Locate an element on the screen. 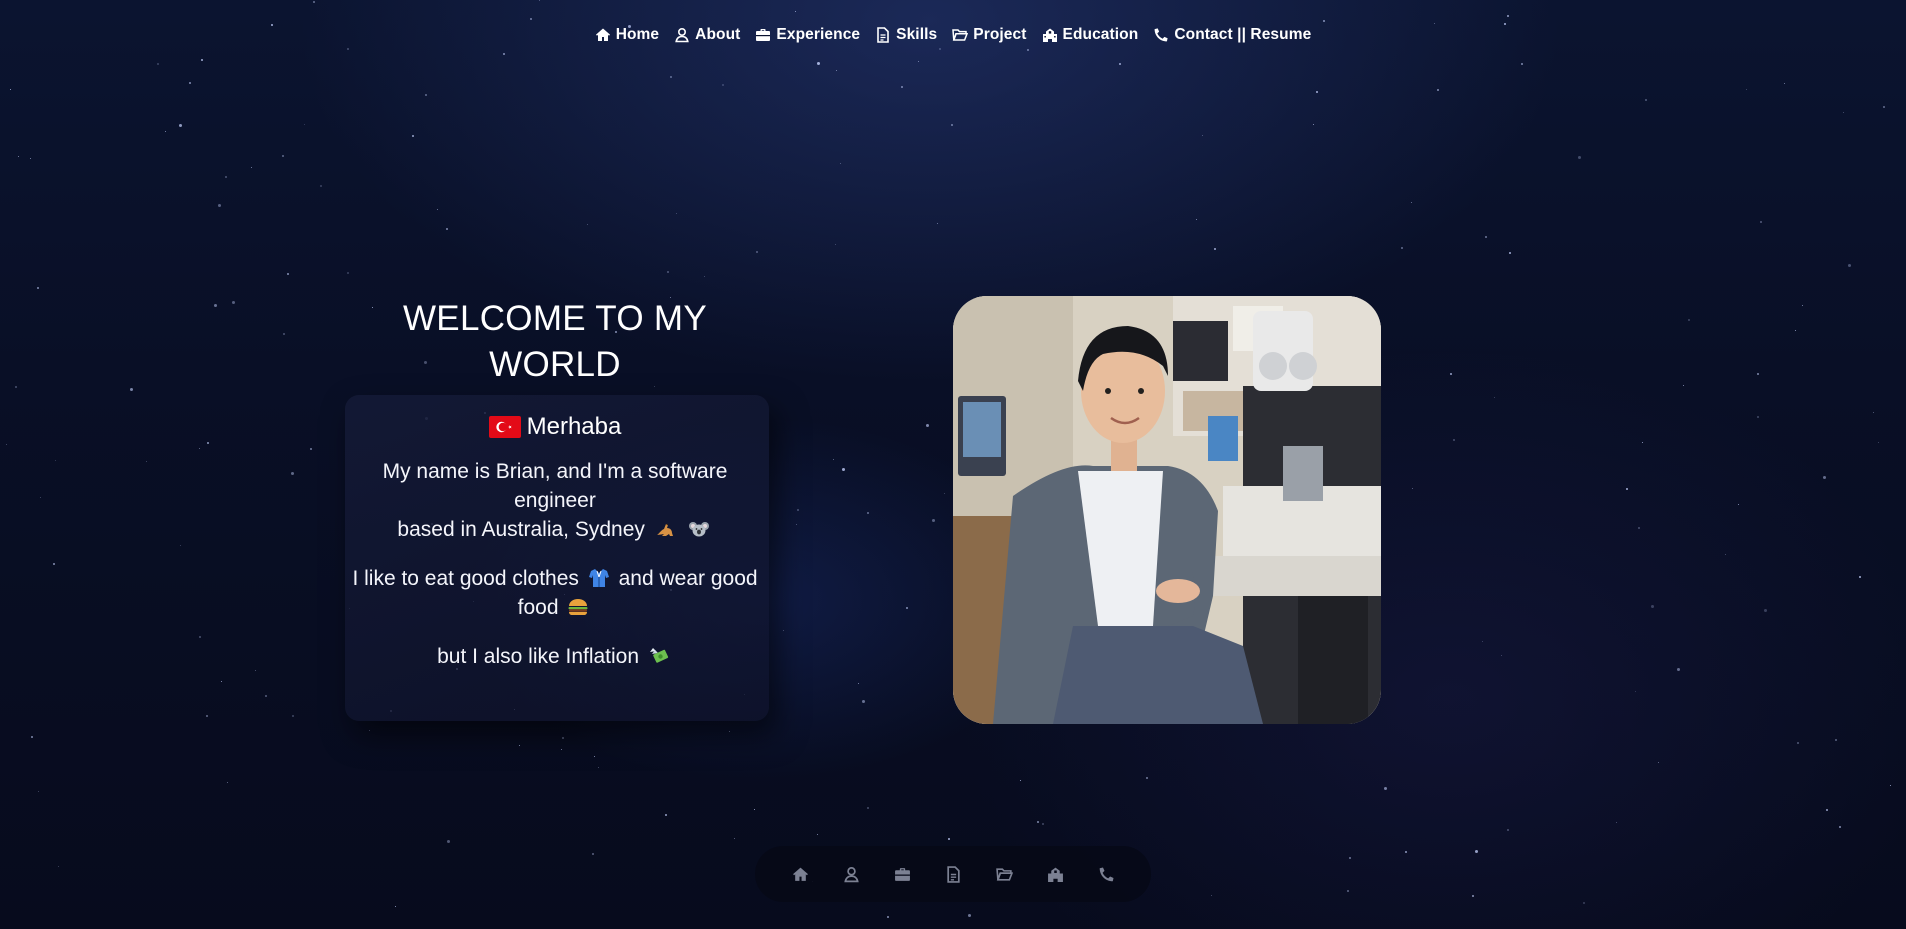  nav-experience: Experience is located at coordinates (807, 35).